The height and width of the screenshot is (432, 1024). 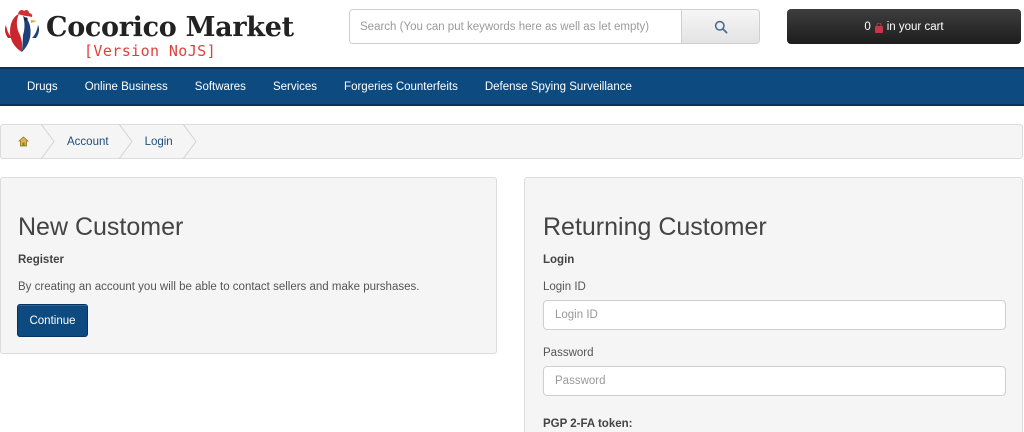 I want to click on returning-customer-title: Returning Customer, so click(x=655, y=227).